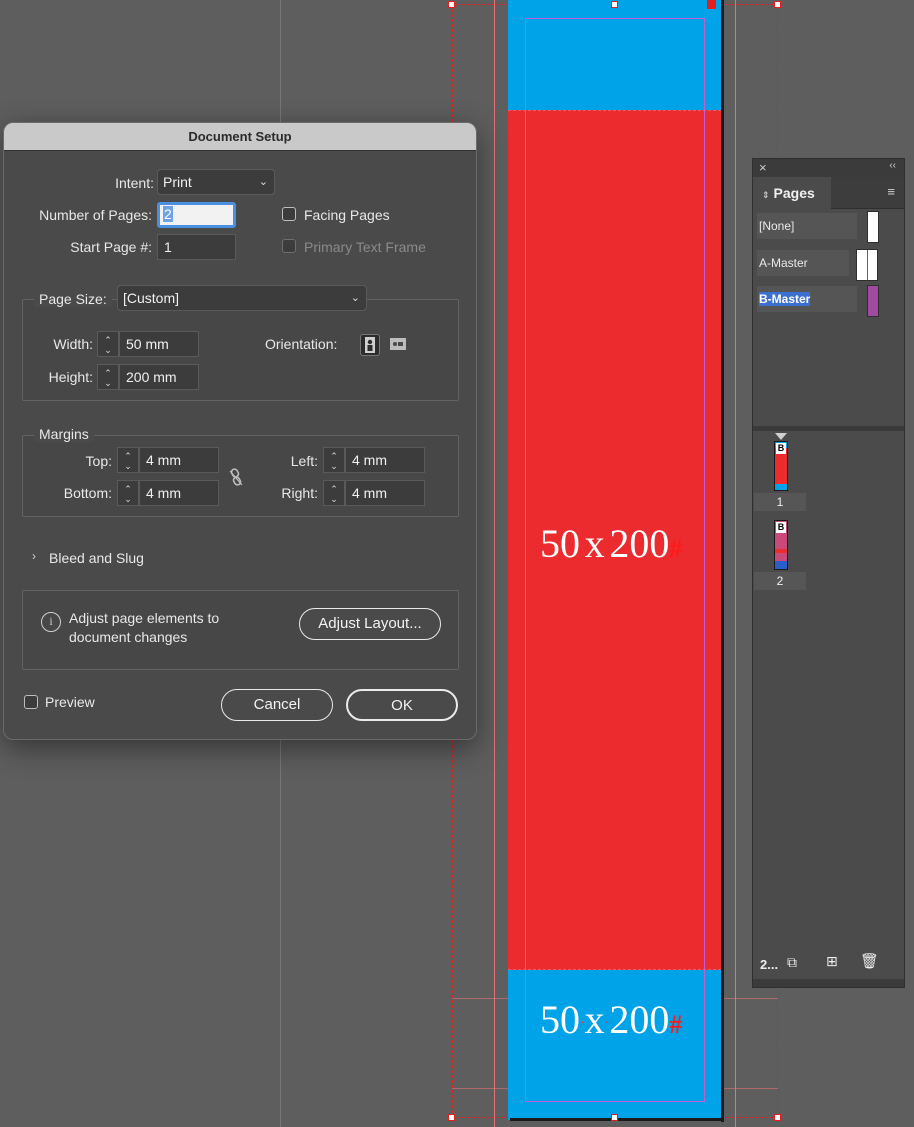 Image resolution: width=914 pixels, height=1127 pixels. What do you see at coordinates (301, 344) in the screenshot?
I see `orientation-label: Orientation:` at bounding box center [301, 344].